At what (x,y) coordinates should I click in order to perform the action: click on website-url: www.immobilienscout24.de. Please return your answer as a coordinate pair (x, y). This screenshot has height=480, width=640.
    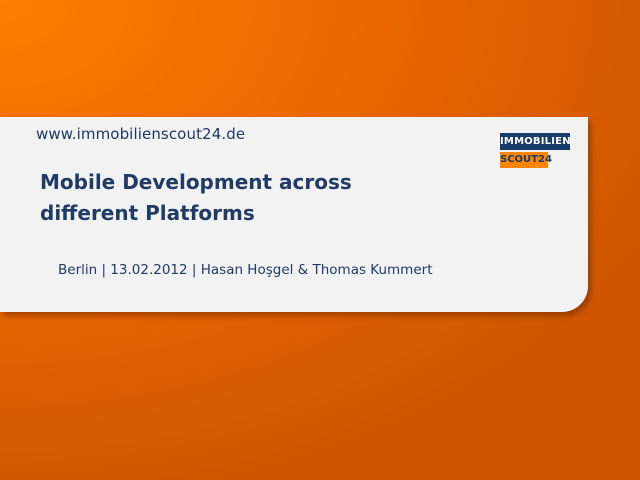
    Looking at the image, I should click on (141, 134).